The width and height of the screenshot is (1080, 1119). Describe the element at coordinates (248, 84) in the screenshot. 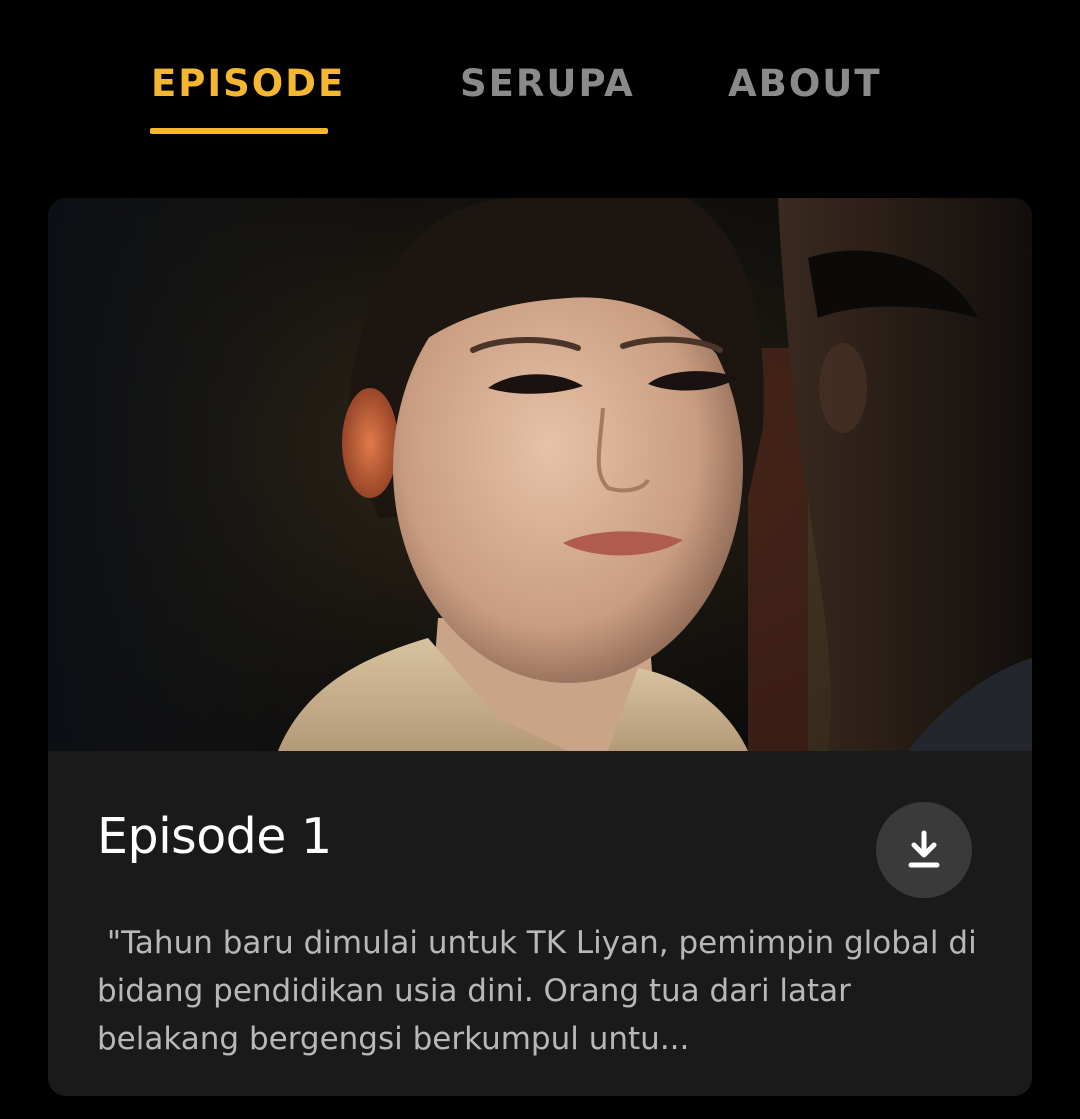

I see `tab-episode: EPISODE` at that location.